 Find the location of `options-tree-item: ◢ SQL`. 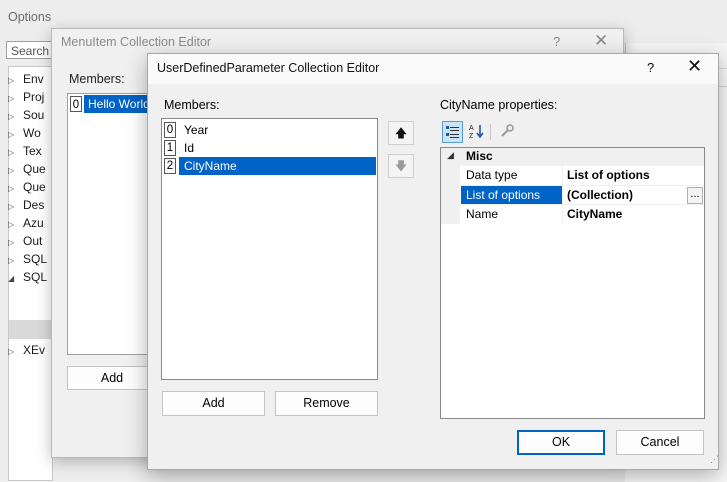

options-tree-item: ◢ SQL is located at coordinates (27, 277).